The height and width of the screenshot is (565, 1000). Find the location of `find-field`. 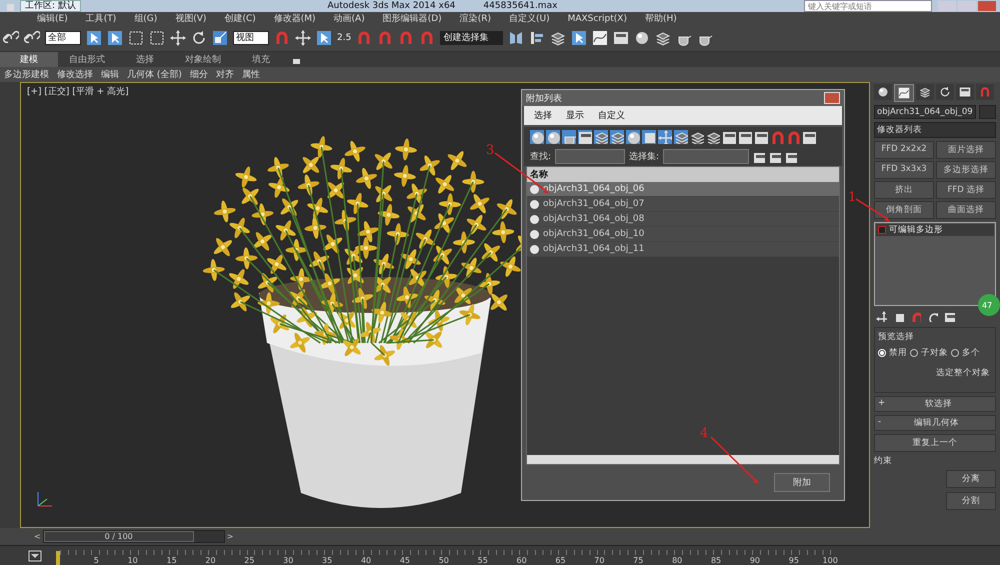

find-field is located at coordinates (590, 156).